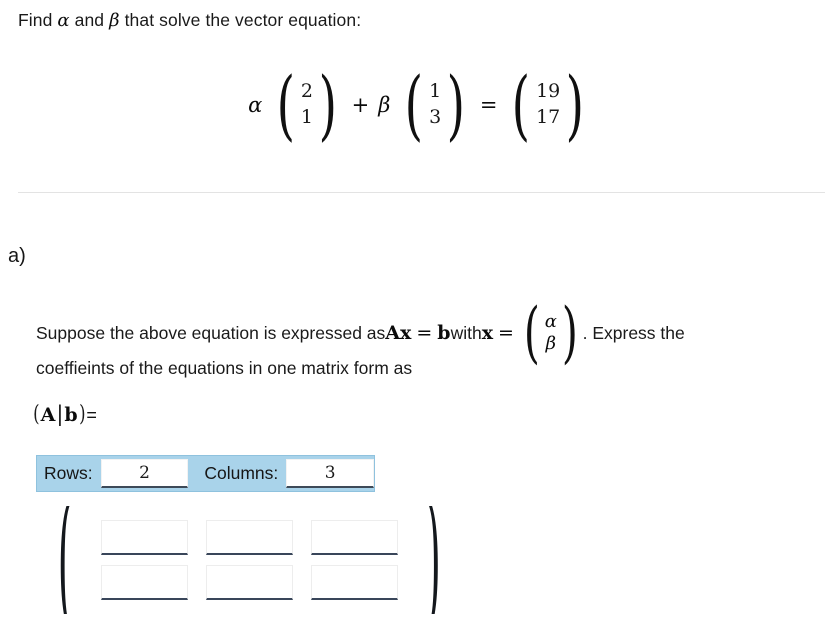 The image size is (838, 617). I want to click on equals-operator-2: =, so click(506, 333).